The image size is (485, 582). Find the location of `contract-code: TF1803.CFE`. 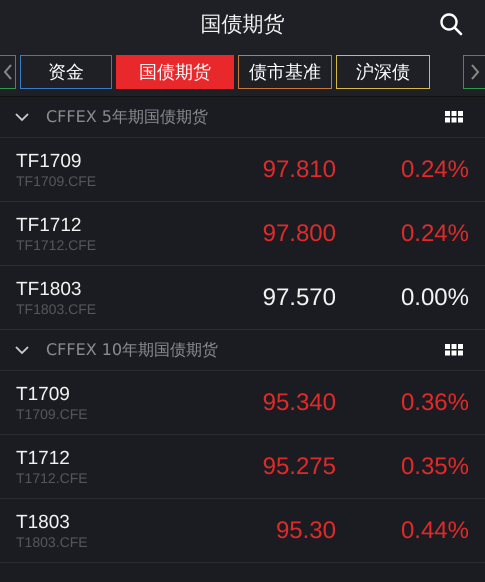

contract-code: TF1803.CFE is located at coordinates (57, 308).